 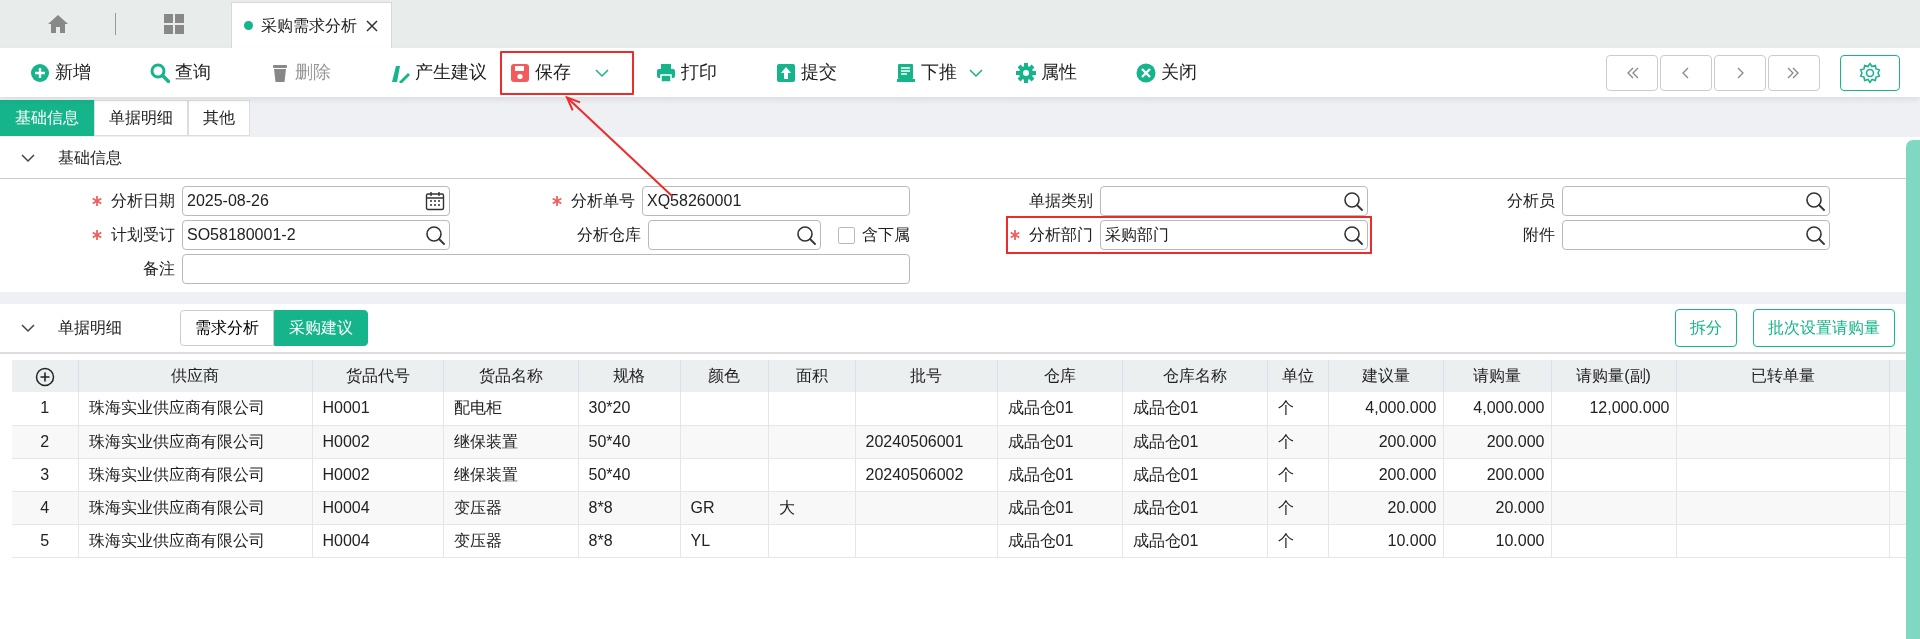 What do you see at coordinates (1186, 72) in the screenshot?
I see `toolbar-button: 关闭` at bounding box center [1186, 72].